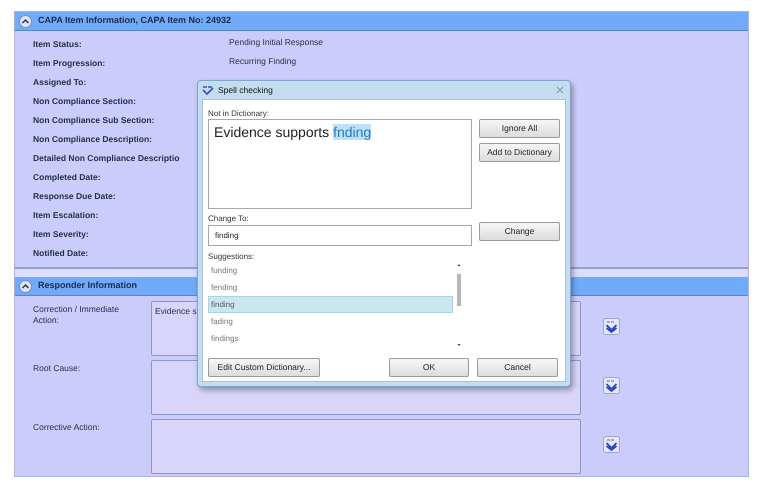 The height and width of the screenshot is (492, 760). I want to click on dialog-title: Spell checking, so click(245, 90).